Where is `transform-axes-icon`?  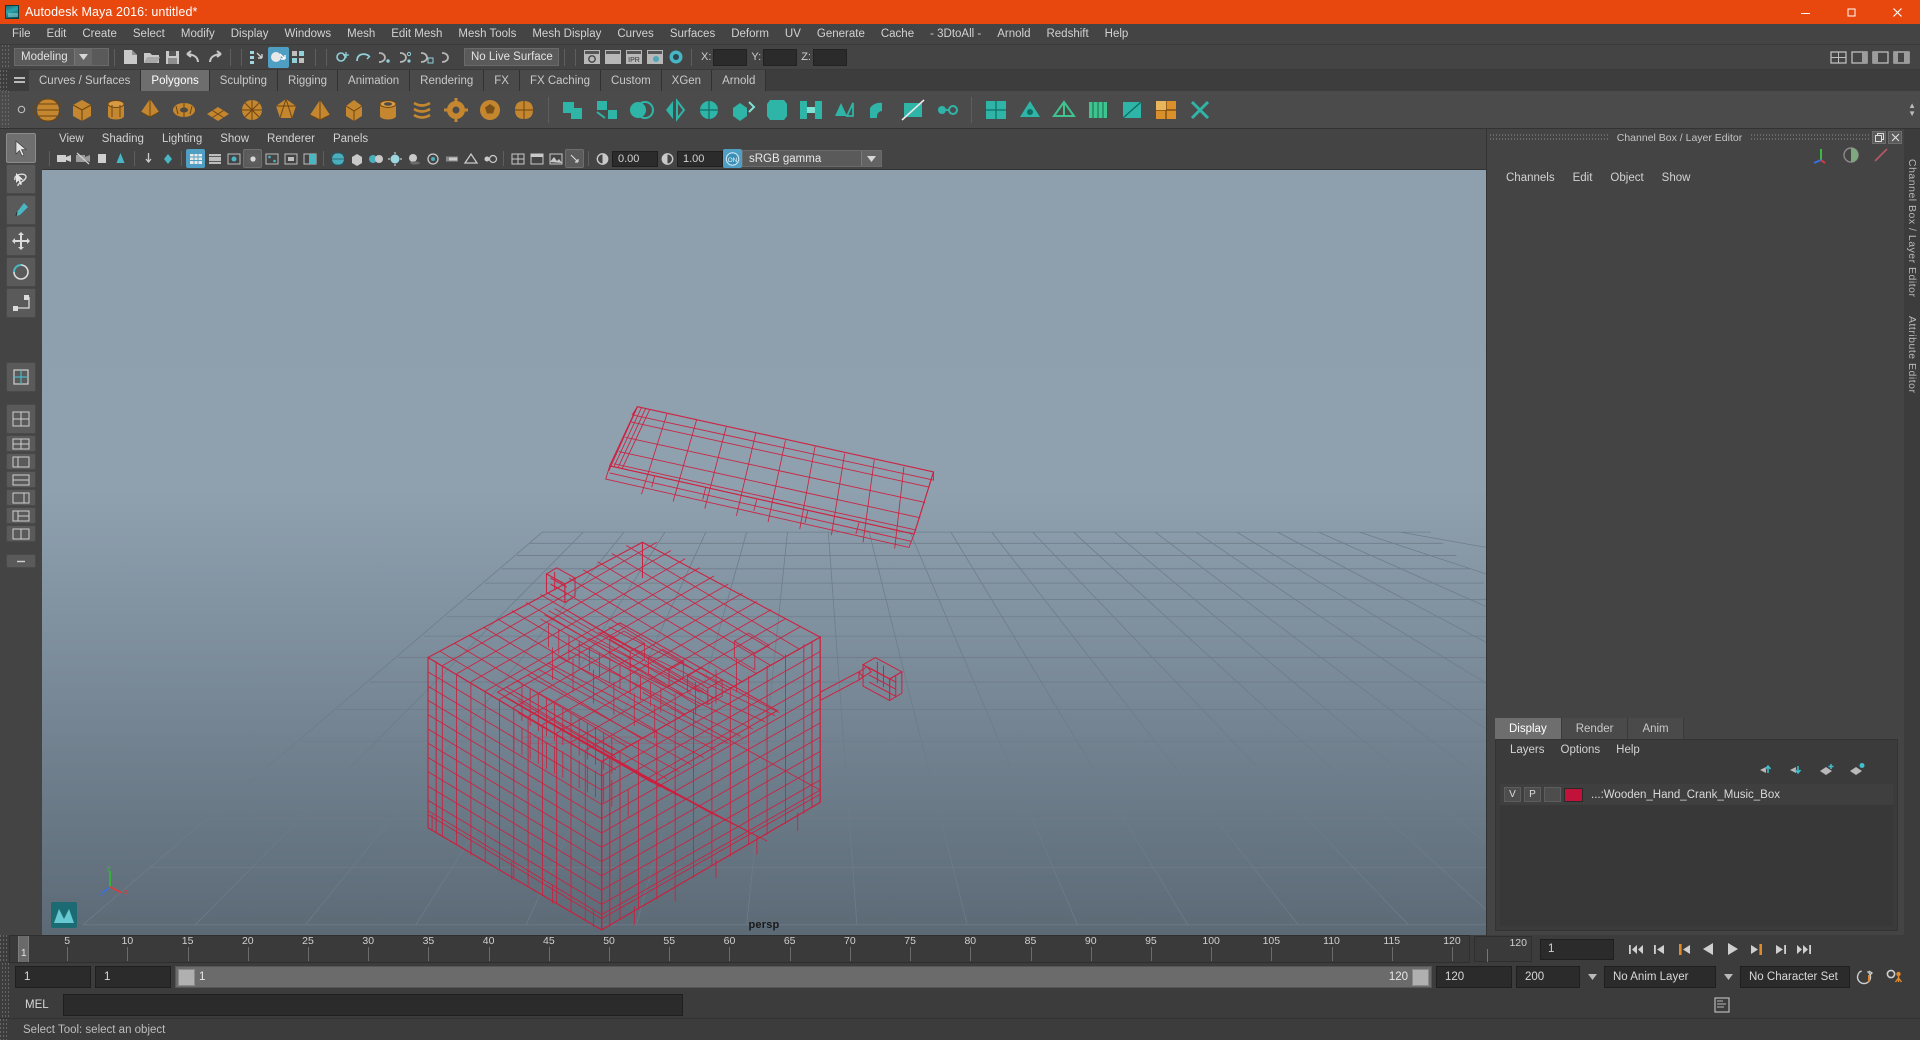 transform-axes-icon is located at coordinates (1821, 157).